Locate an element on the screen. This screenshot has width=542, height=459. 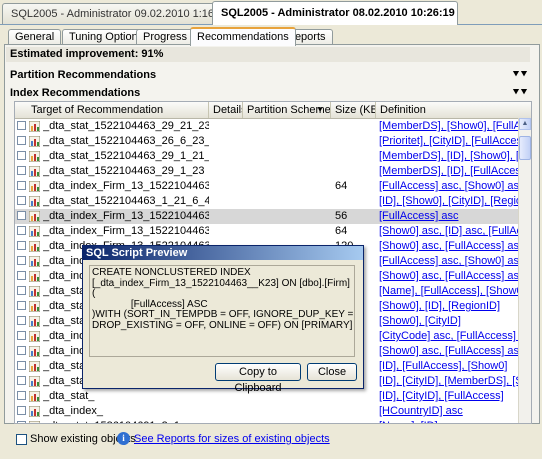
row-target: _dta_stat_1586104691_3_1 is located at coordinates (126, 421).